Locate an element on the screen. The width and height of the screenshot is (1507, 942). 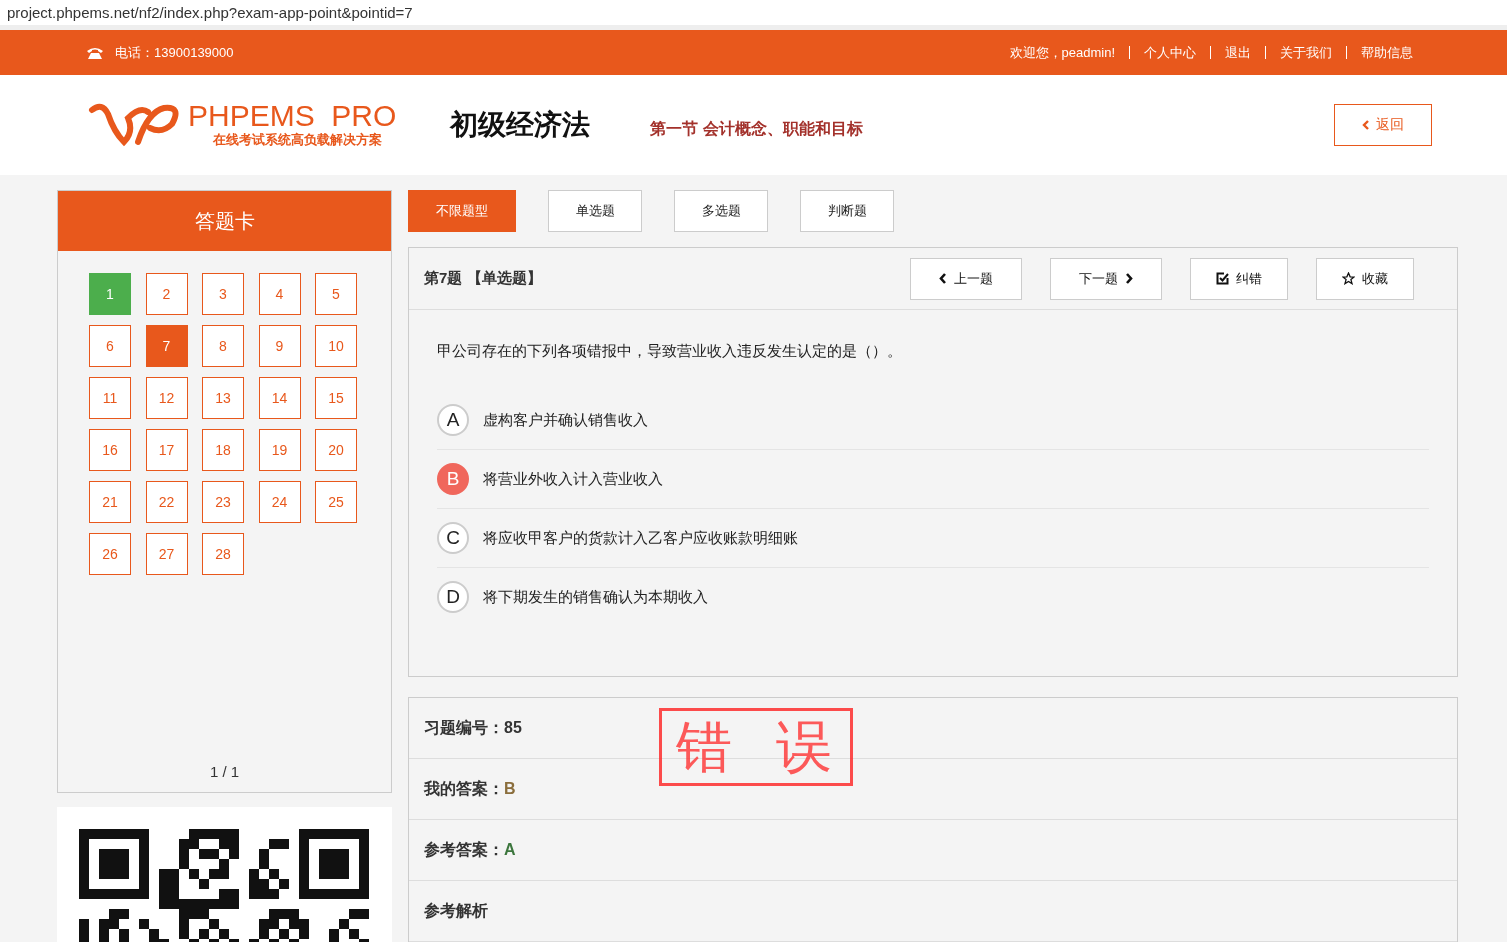
option-text: 虚构客户并确认销售收入 is located at coordinates (565, 420).